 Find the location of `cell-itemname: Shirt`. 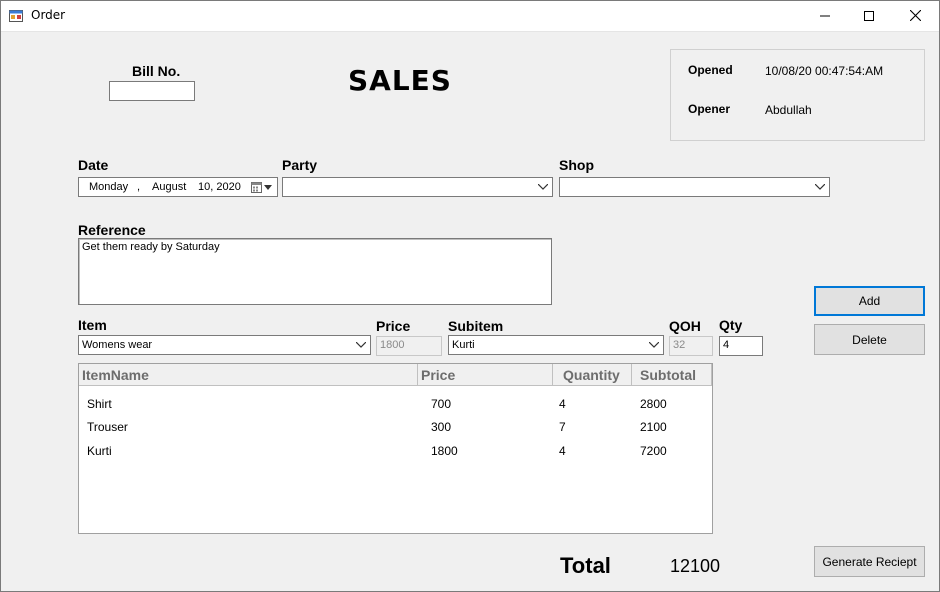

cell-itemname: Shirt is located at coordinates (99, 404).